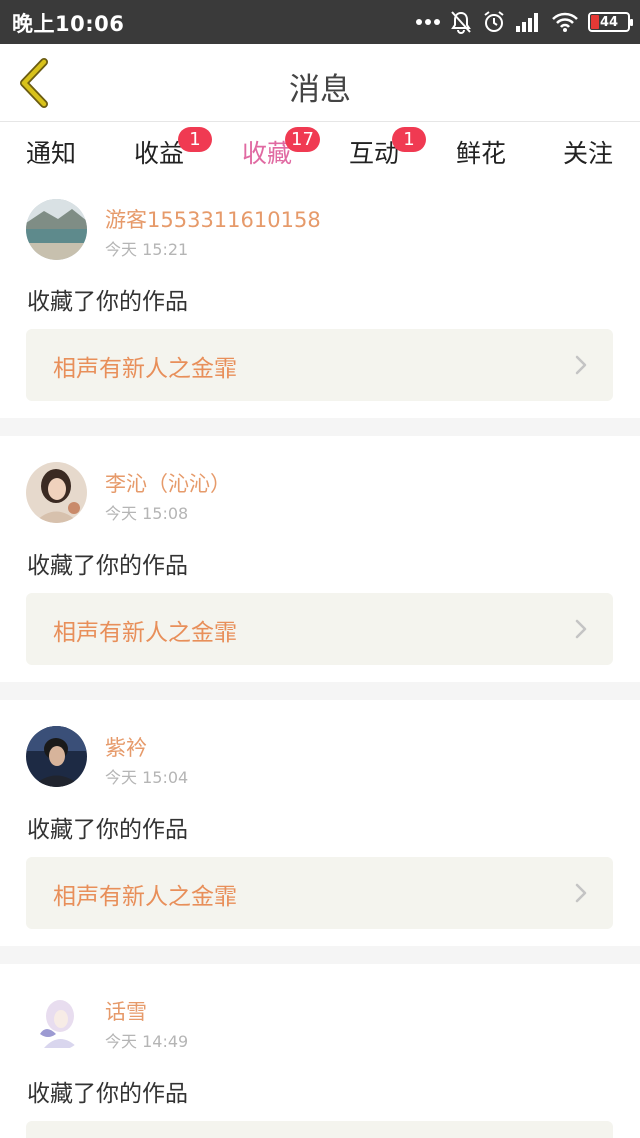 Image resolution: width=640 pixels, height=1138 pixels. I want to click on more-dots-icon, so click(428, 22).